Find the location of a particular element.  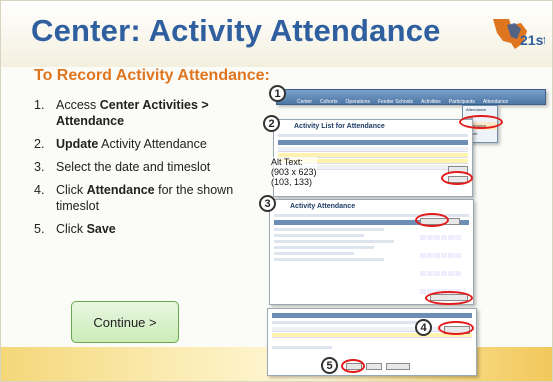

menu-item-feeder: Feeder Schools is located at coordinates (396, 102).